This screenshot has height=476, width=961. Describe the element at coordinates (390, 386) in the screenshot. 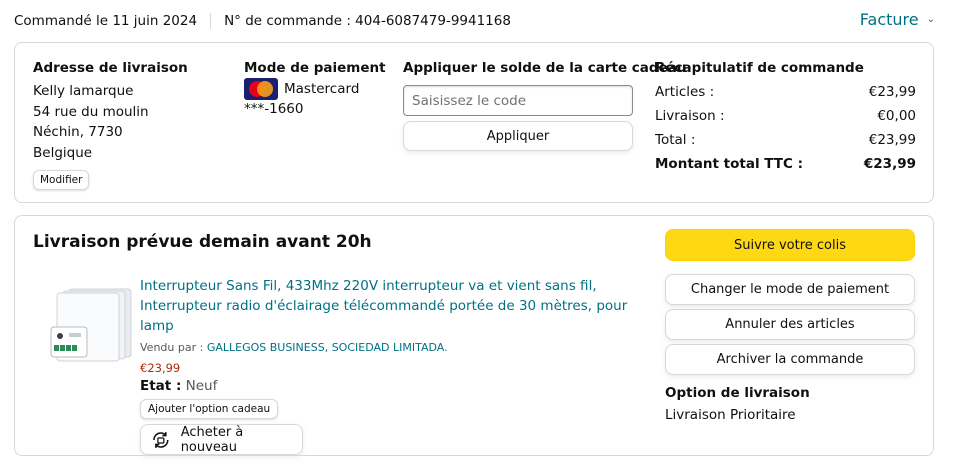

I see `product-condition: Etat : Neuf` at that location.